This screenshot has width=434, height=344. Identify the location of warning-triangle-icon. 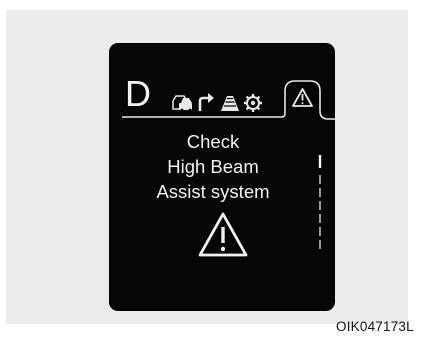
(223, 234).